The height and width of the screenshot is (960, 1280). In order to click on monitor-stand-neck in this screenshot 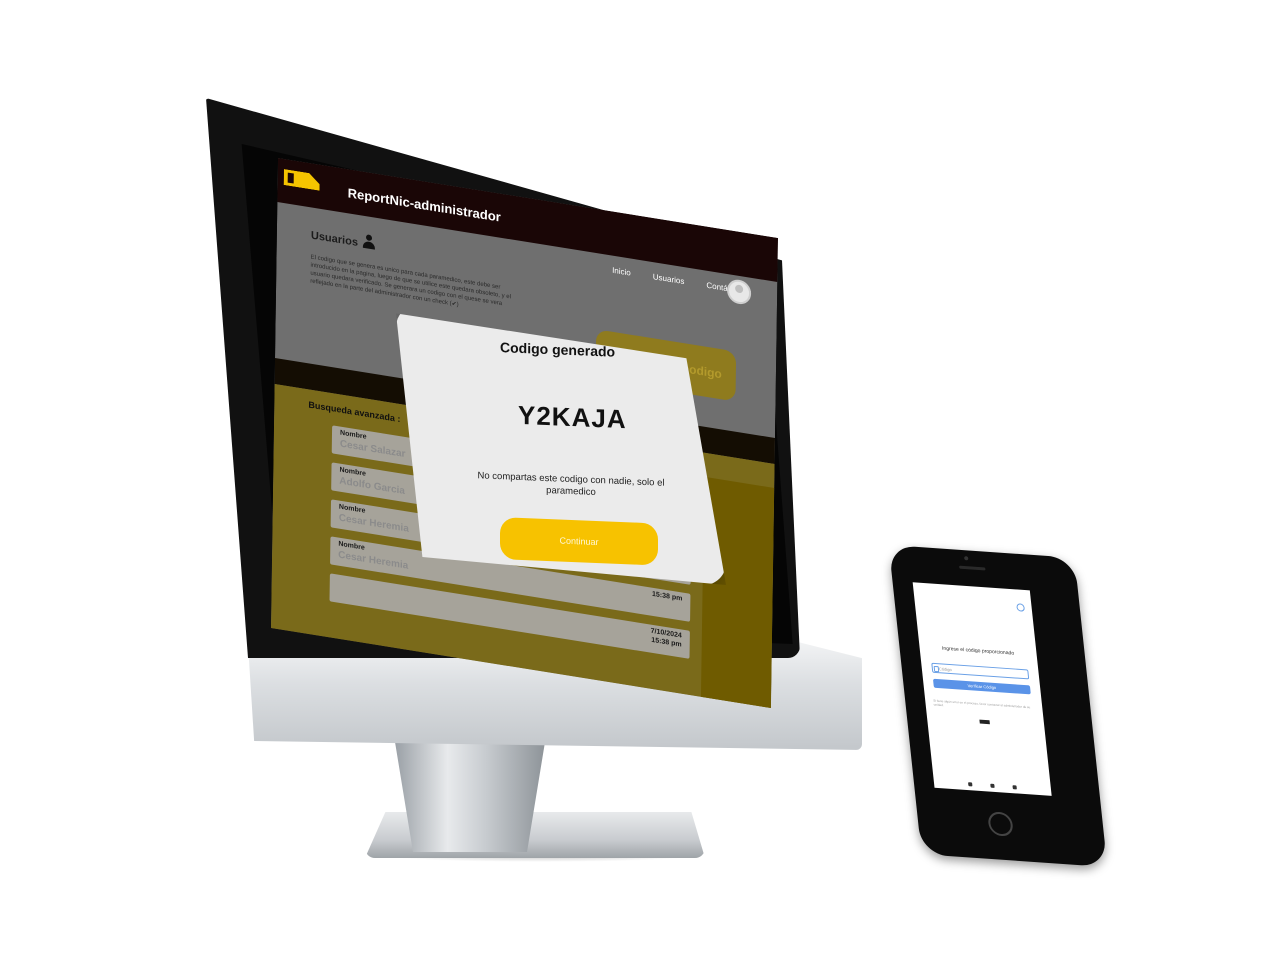, I will do `click(470, 797)`.